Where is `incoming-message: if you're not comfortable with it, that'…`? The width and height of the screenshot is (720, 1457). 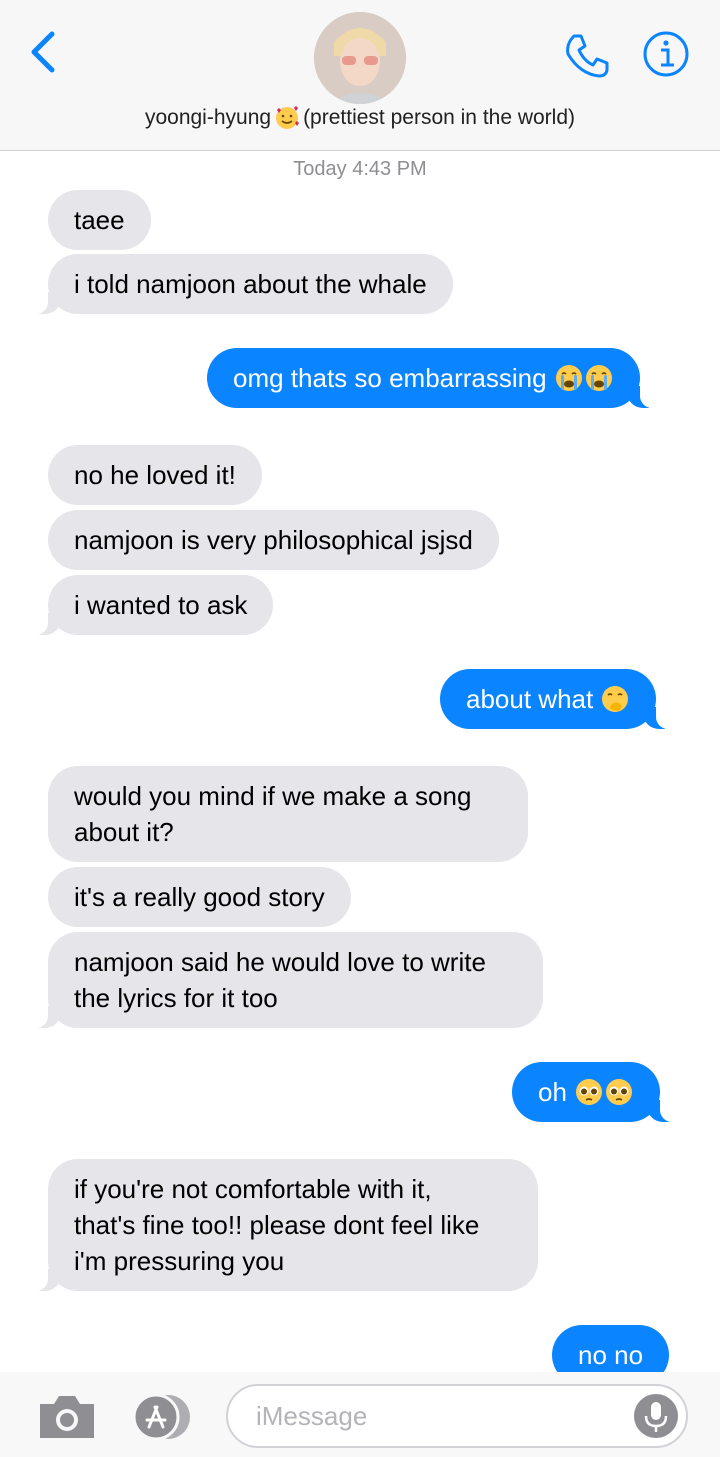
incoming-message: if you're not comfortable with it, that'… is located at coordinates (282, 1225).